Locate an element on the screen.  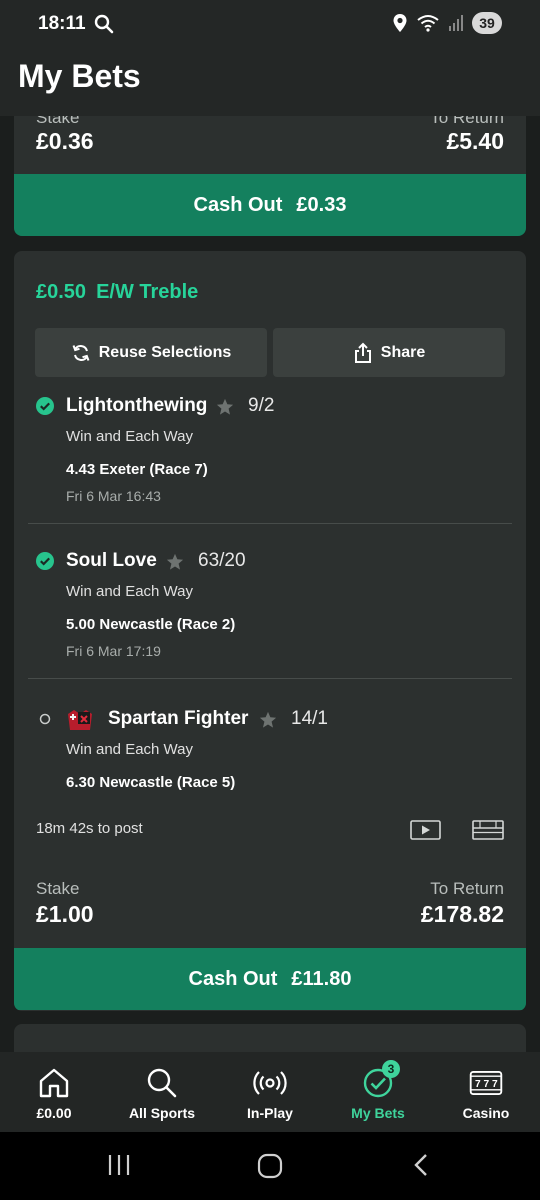
nav-item-in-play: In-Play is located at coordinates (270, 1092).